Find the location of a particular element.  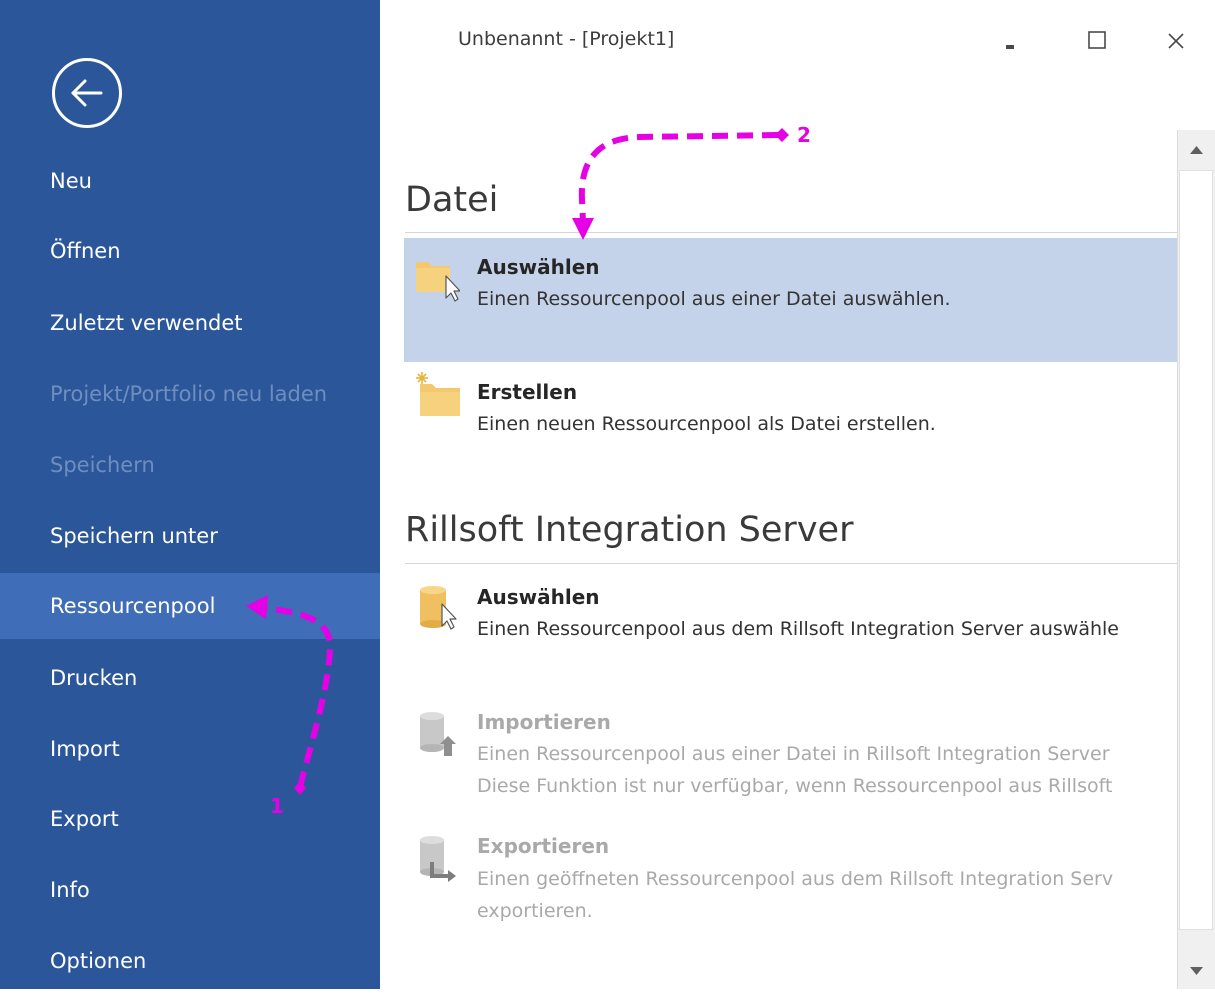

scroll-thumb is located at coordinates (1196, 550).